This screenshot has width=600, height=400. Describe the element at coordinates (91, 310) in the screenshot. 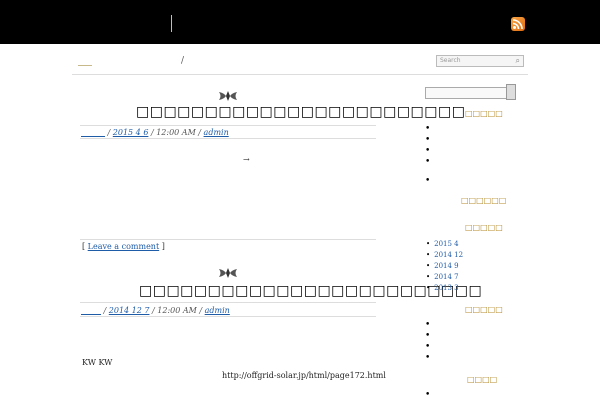

I see `post-category-link: _____` at that location.